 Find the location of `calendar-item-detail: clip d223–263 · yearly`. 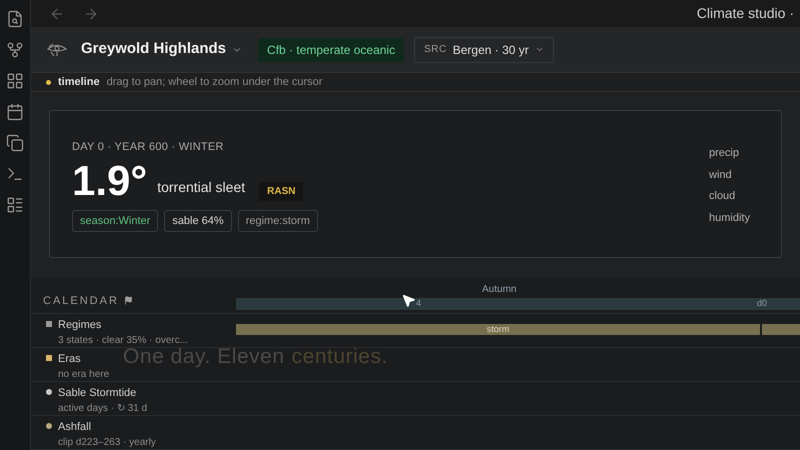

calendar-item-detail: clip d223–263 · yearly is located at coordinates (107, 443).